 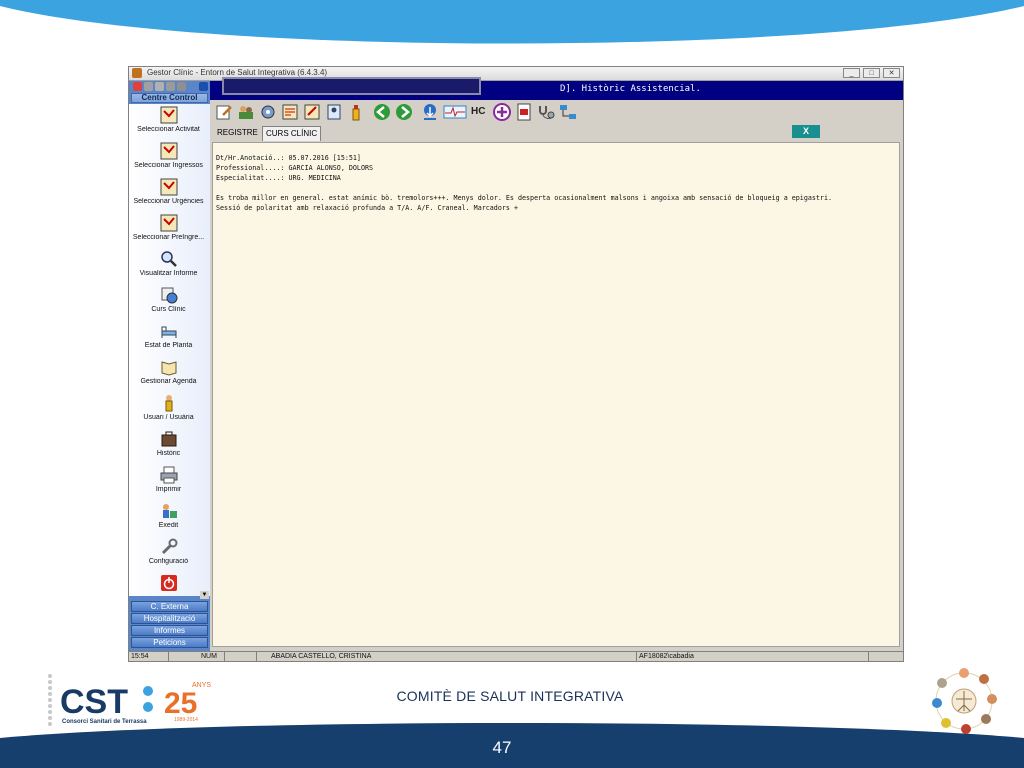 I want to click on sidebar-item-imprimir: Imprimir, so click(x=168, y=483).